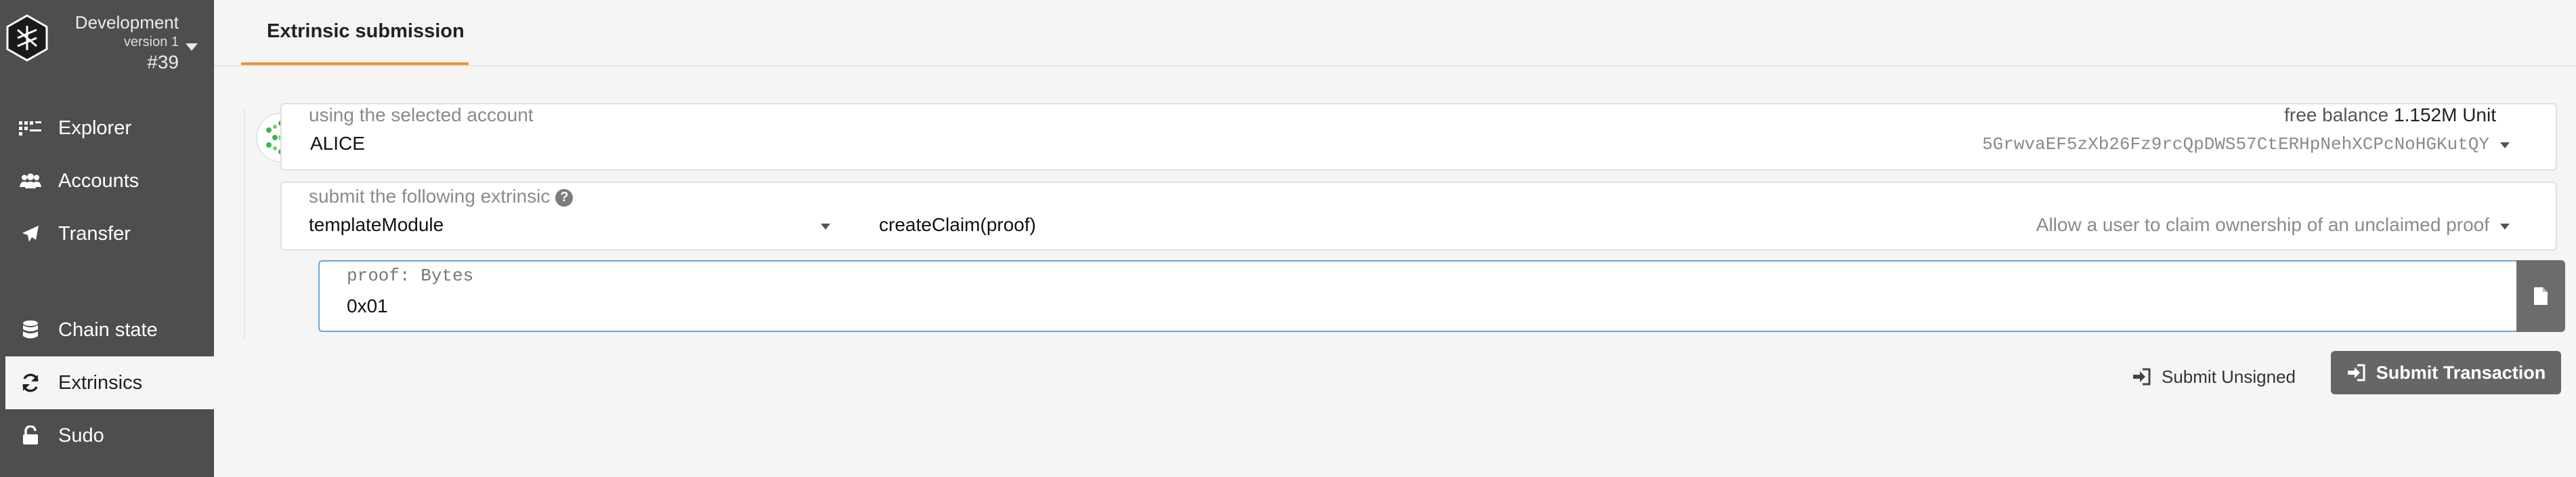 The width and height of the screenshot is (2576, 477). What do you see at coordinates (30, 128) in the screenshot?
I see `grid-dots-icon` at bounding box center [30, 128].